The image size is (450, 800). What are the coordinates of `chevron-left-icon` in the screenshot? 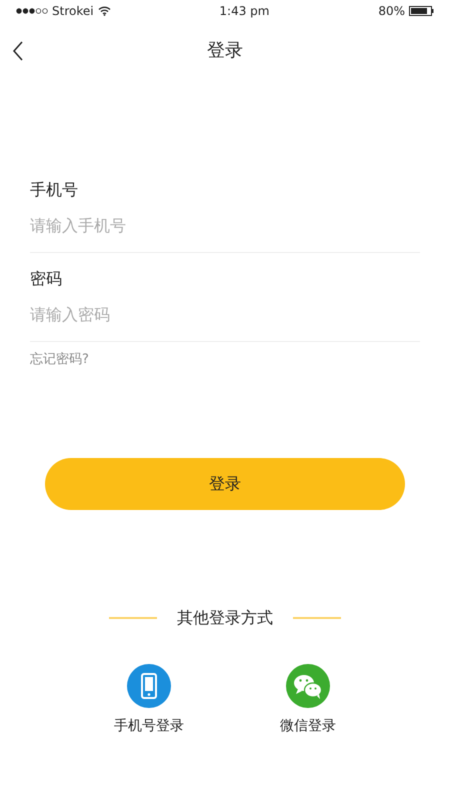 It's located at (18, 50).